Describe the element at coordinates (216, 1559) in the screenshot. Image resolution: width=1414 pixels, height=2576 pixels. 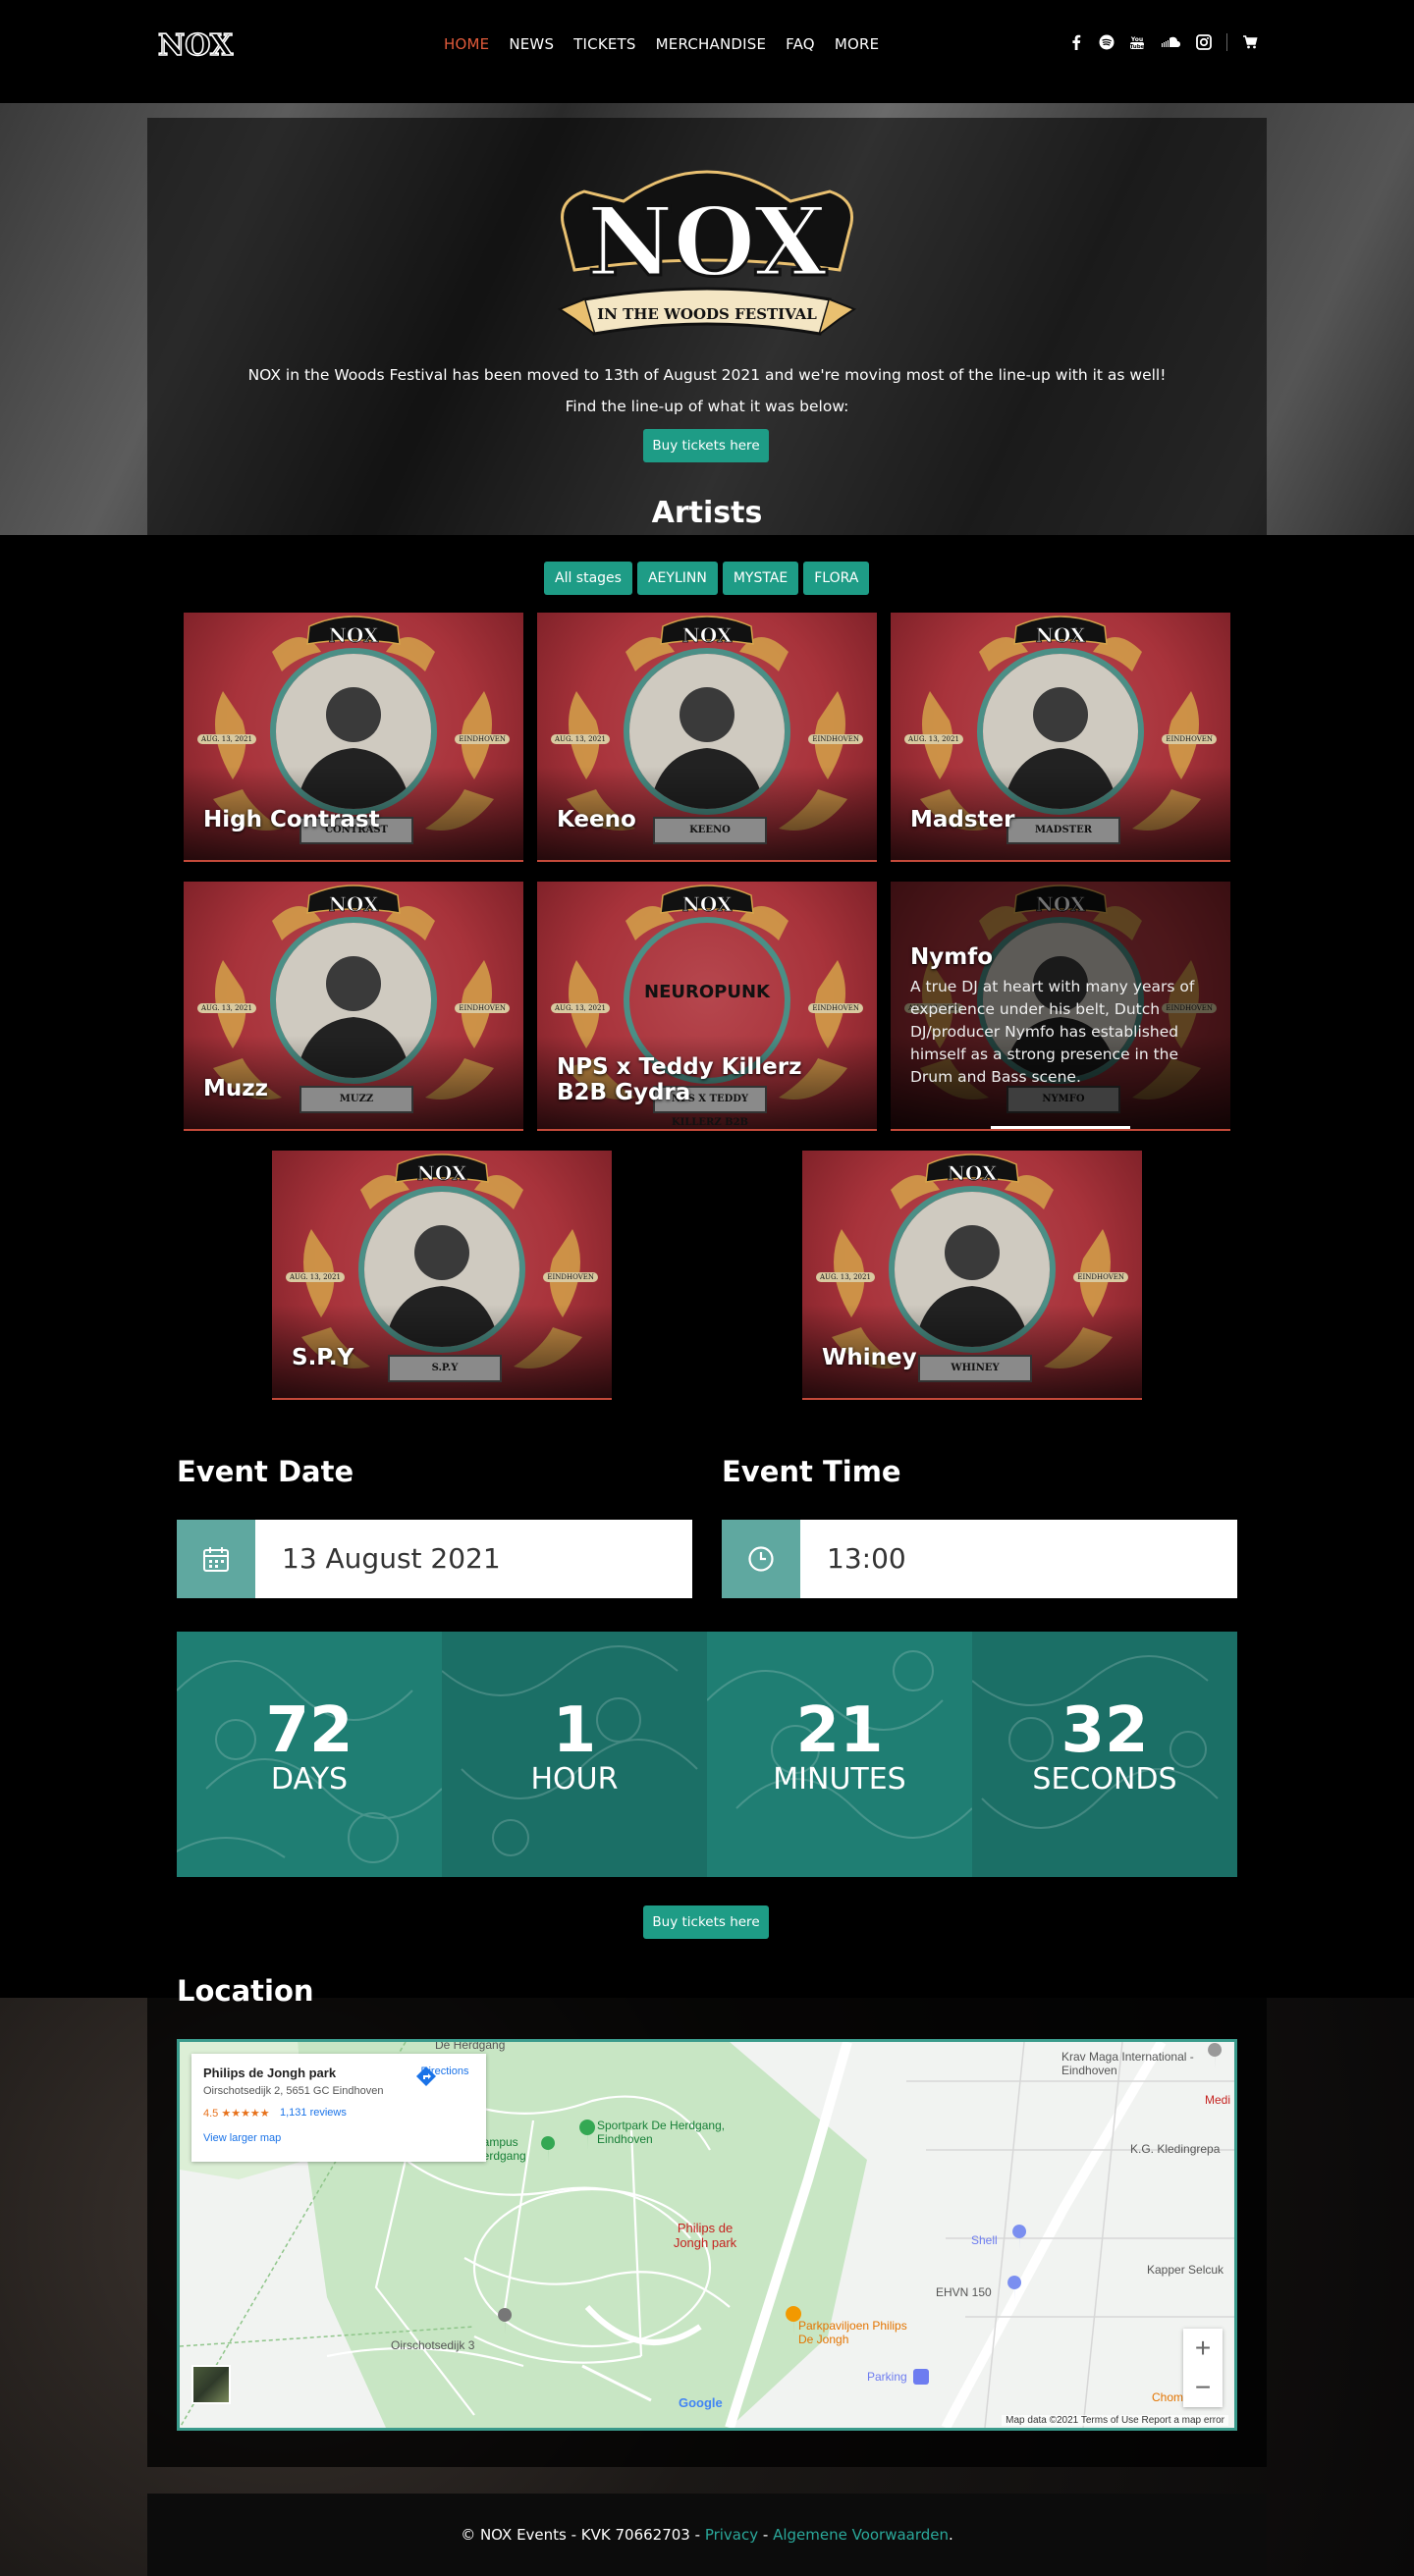
I see `calendar-icon` at that location.